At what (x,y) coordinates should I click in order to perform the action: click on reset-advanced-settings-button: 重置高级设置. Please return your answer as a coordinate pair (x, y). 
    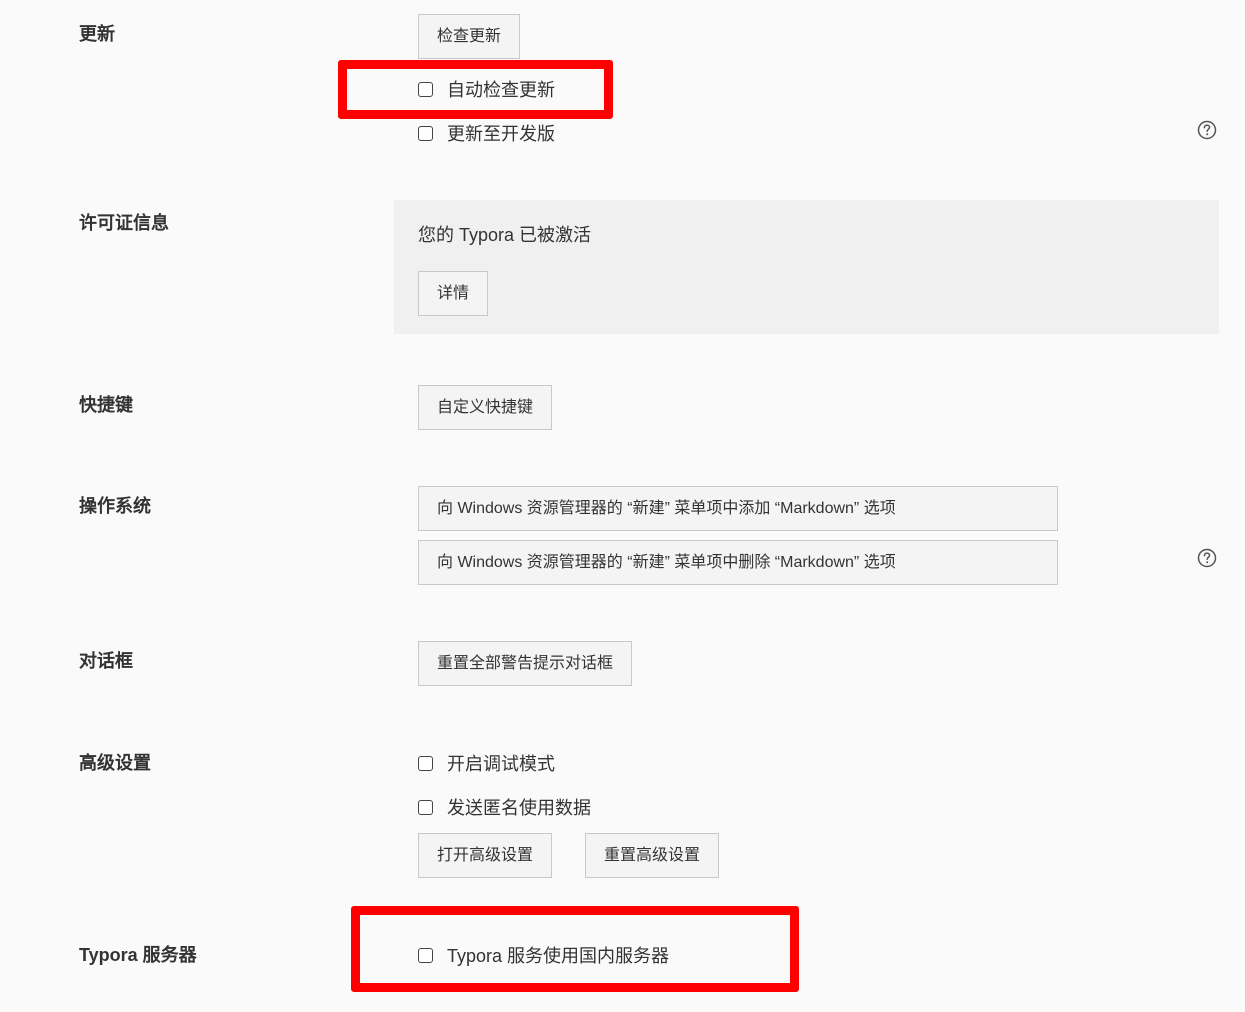
    Looking at the image, I should click on (652, 855).